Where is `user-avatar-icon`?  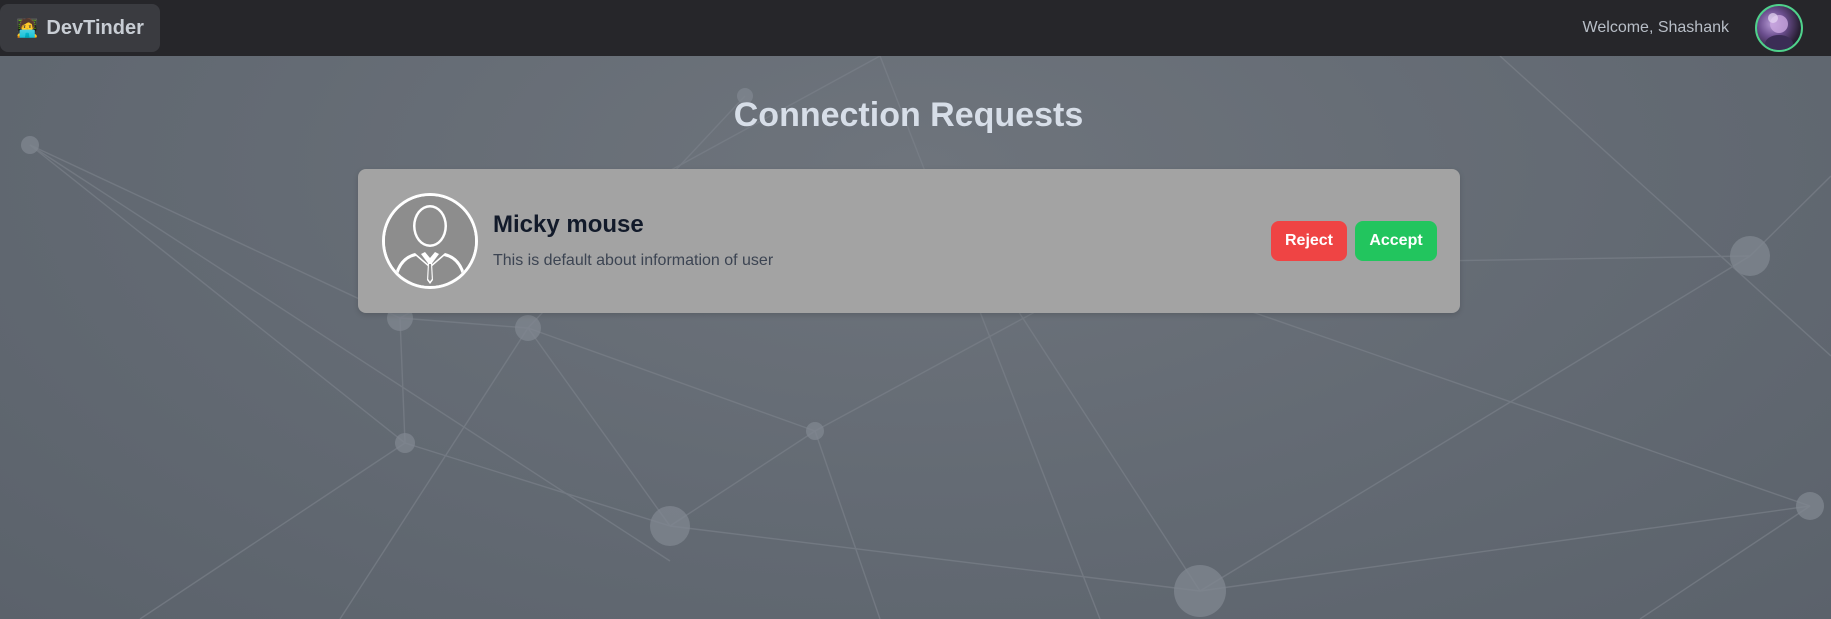 user-avatar-icon is located at coordinates (1779, 28).